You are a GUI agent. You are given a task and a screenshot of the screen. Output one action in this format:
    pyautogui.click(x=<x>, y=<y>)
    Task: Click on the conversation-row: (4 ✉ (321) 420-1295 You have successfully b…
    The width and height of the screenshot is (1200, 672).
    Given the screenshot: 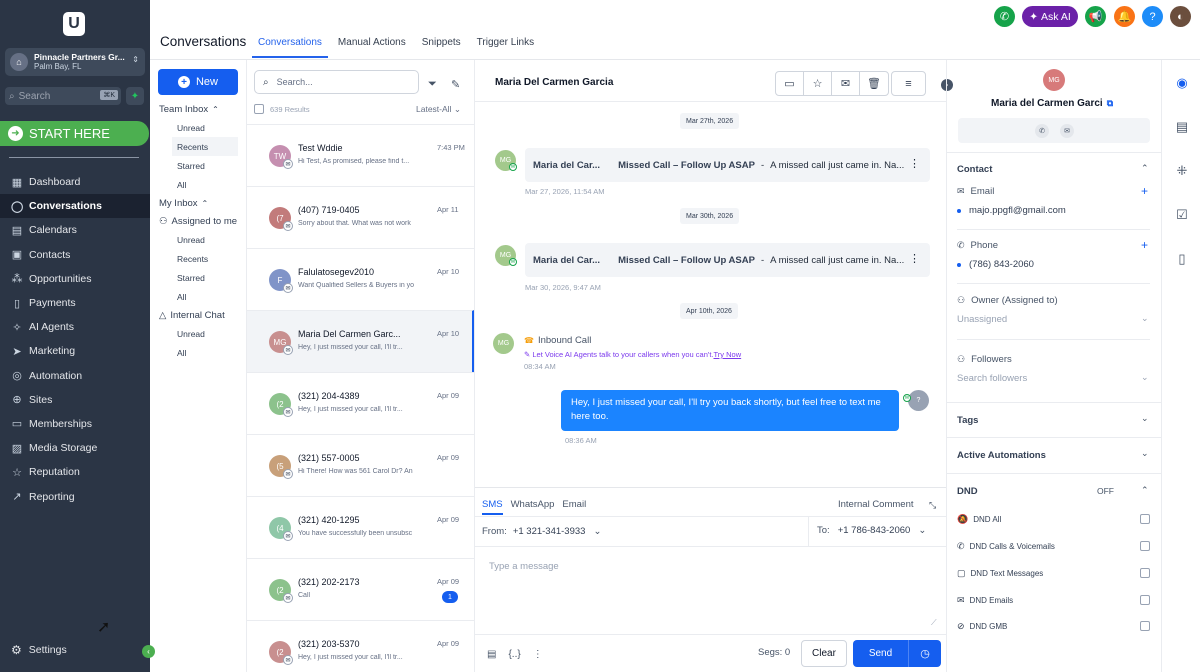 What is the action you would take?
    pyautogui.click(x=360, y=527)
    